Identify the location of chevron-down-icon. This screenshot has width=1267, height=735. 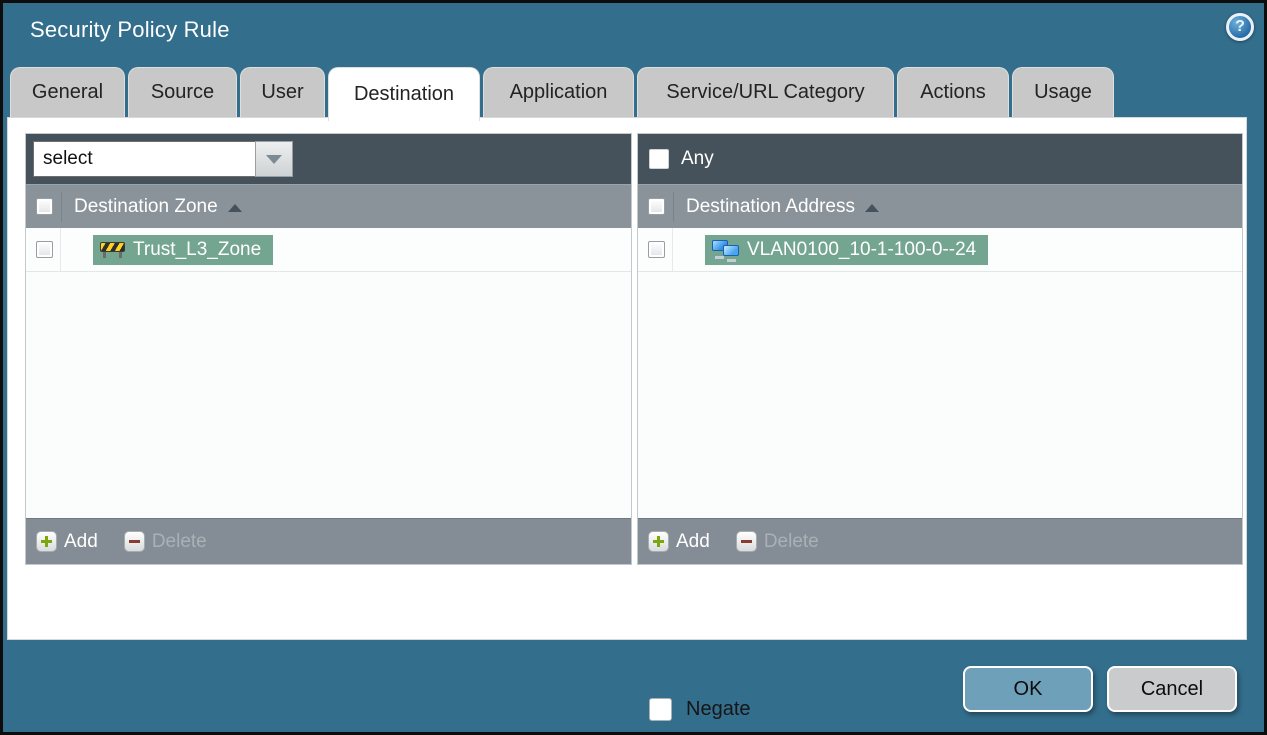
(274, 159).